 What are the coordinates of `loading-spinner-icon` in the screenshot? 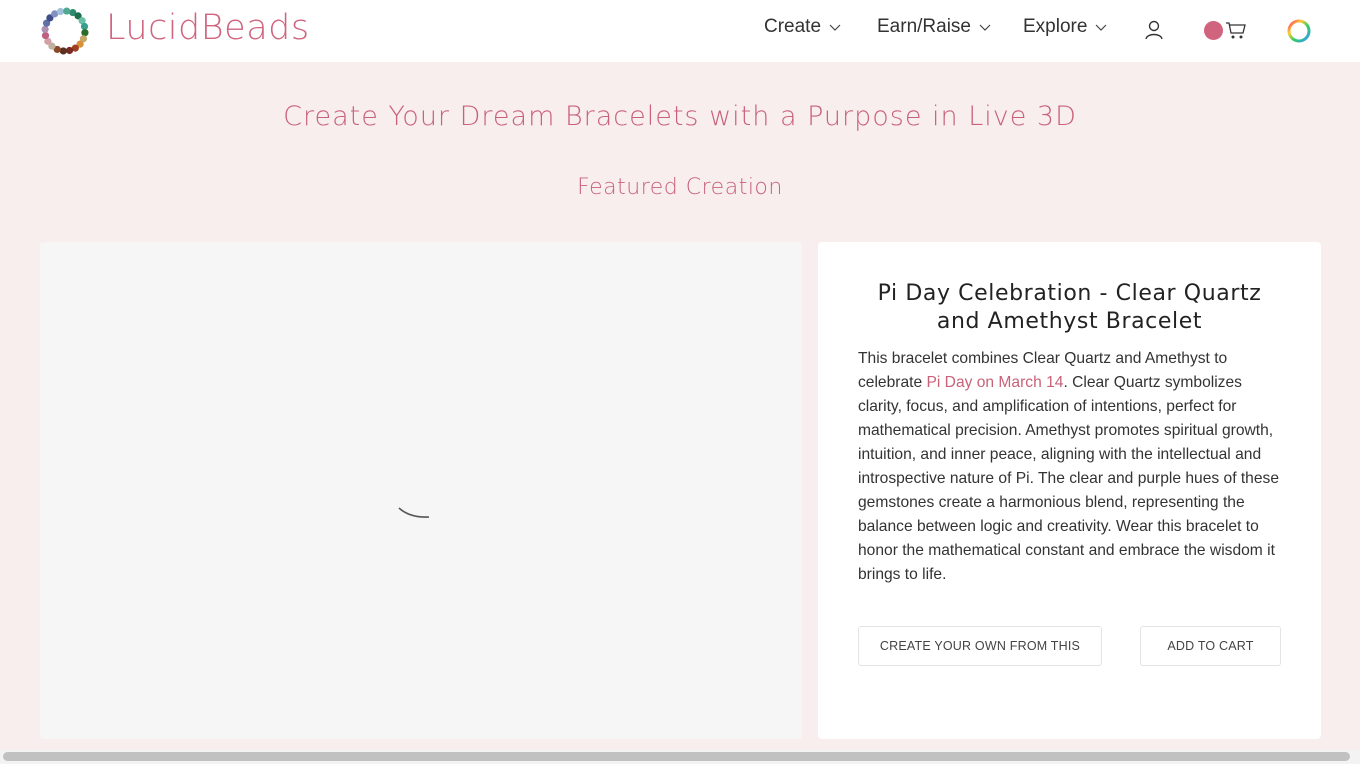 It's located at (414, 512).